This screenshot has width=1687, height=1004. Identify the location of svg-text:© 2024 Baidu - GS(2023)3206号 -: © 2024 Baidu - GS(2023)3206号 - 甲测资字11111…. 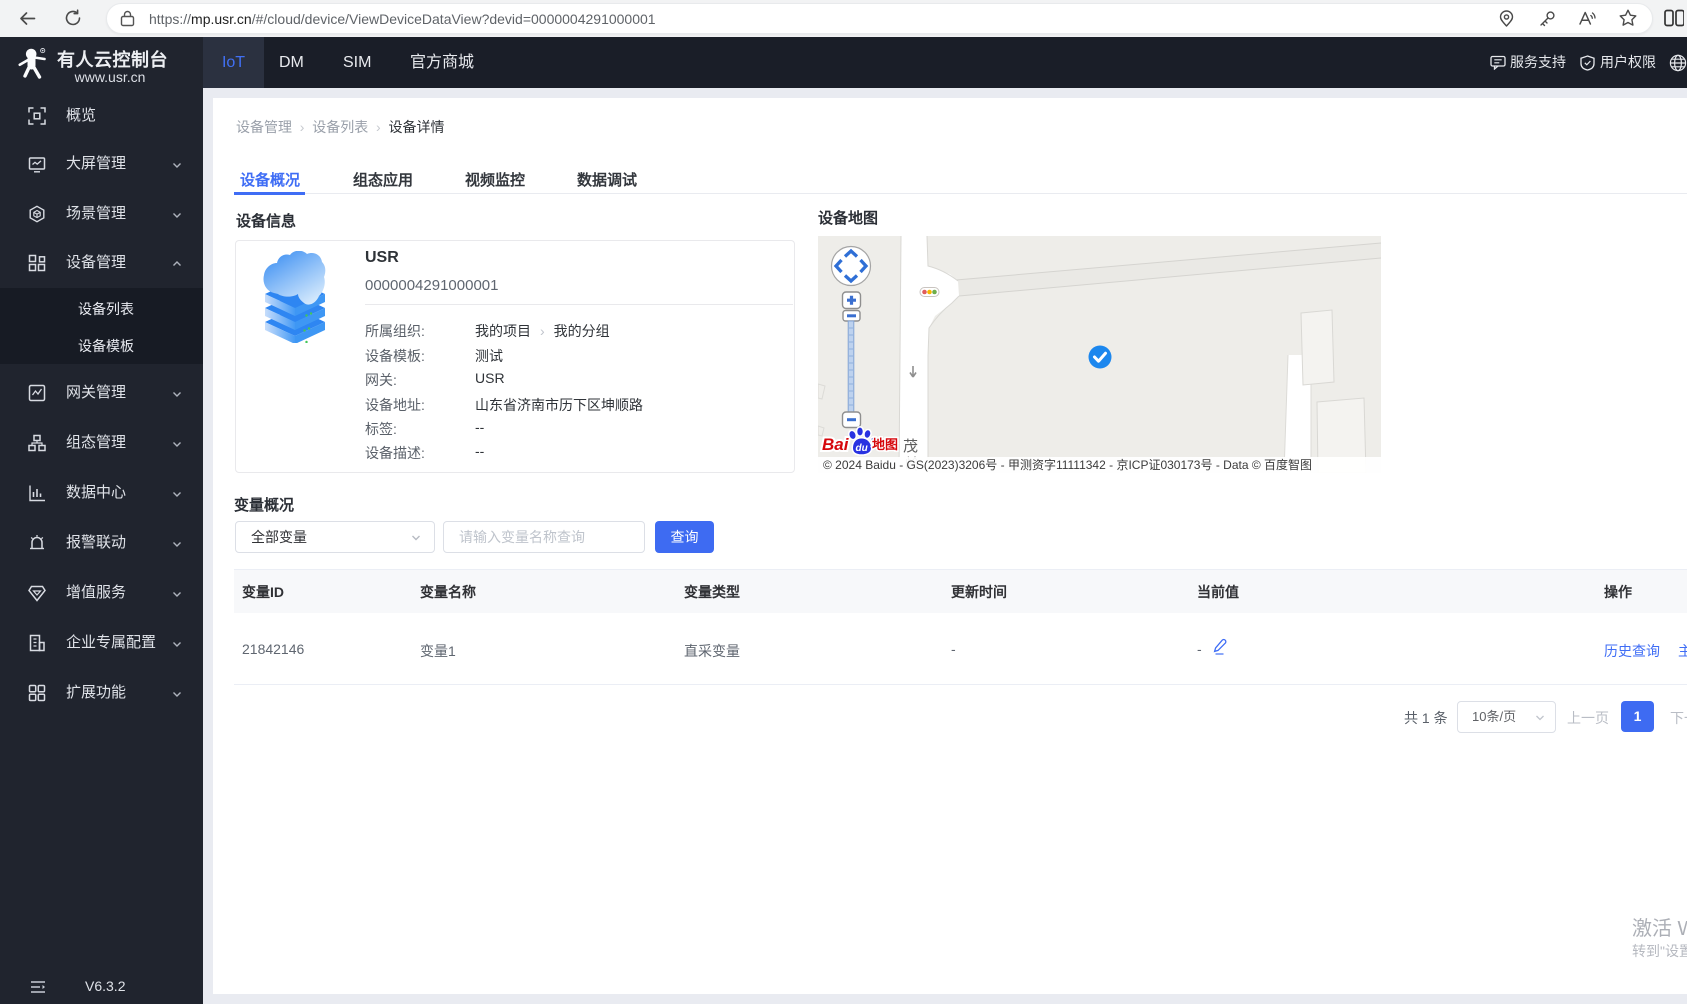
(1067, 464).